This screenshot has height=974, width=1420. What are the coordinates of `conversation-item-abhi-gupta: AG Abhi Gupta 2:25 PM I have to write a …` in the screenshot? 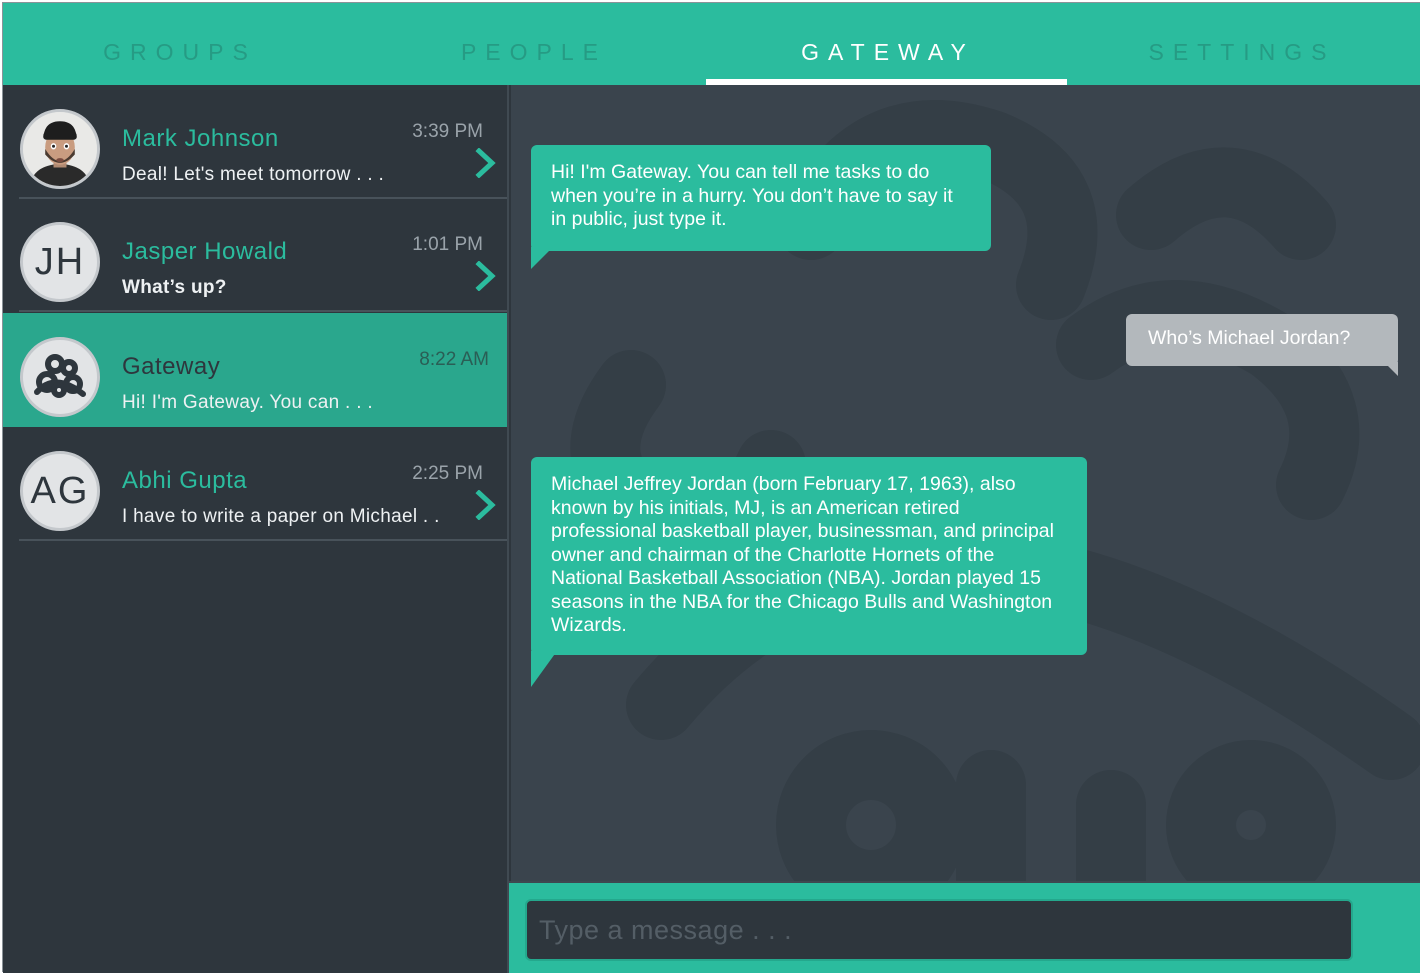 It's located at (255, 484).